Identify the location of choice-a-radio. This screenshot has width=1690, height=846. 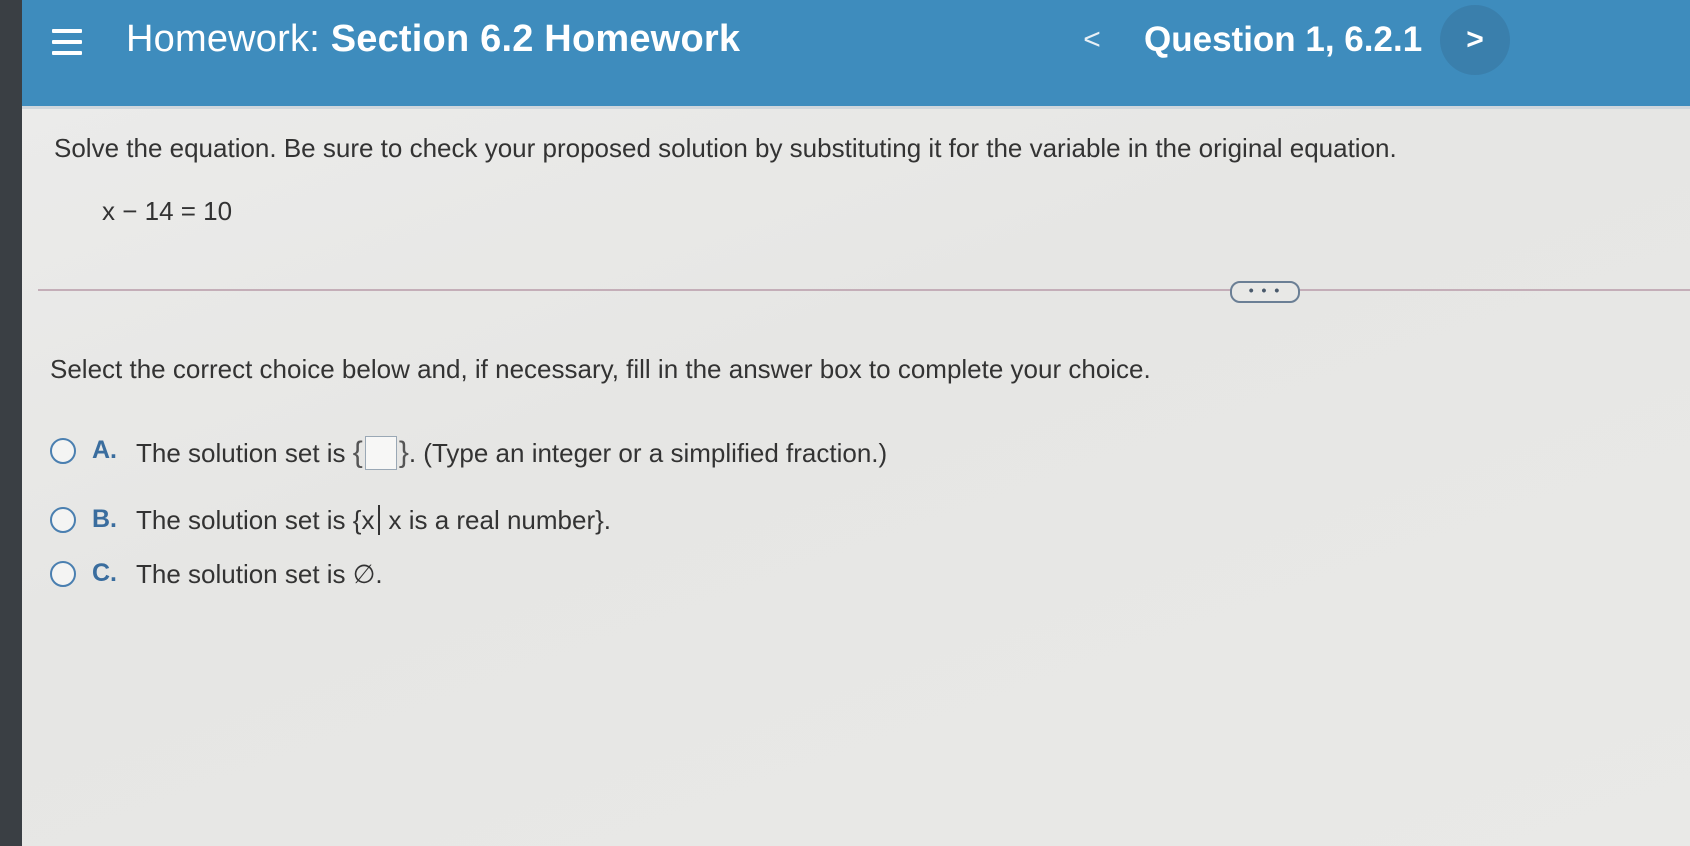
(63, 451).